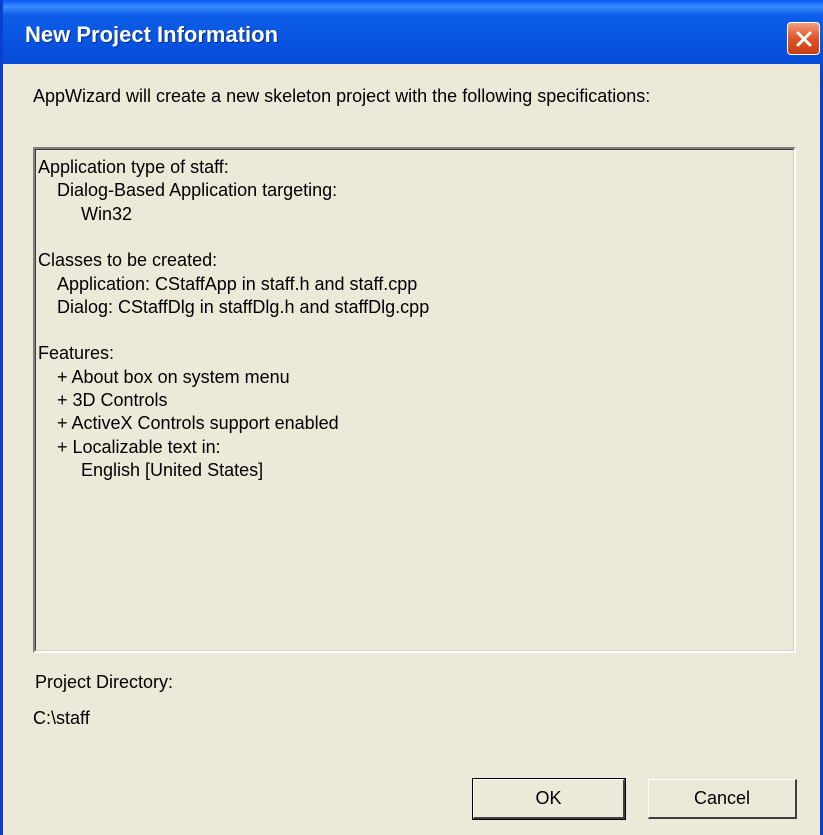  What do you see at coordinates (104, 682) in the screenshot?
I see `project-directory-label: Project Directory:` at bounding box center [104, 682].